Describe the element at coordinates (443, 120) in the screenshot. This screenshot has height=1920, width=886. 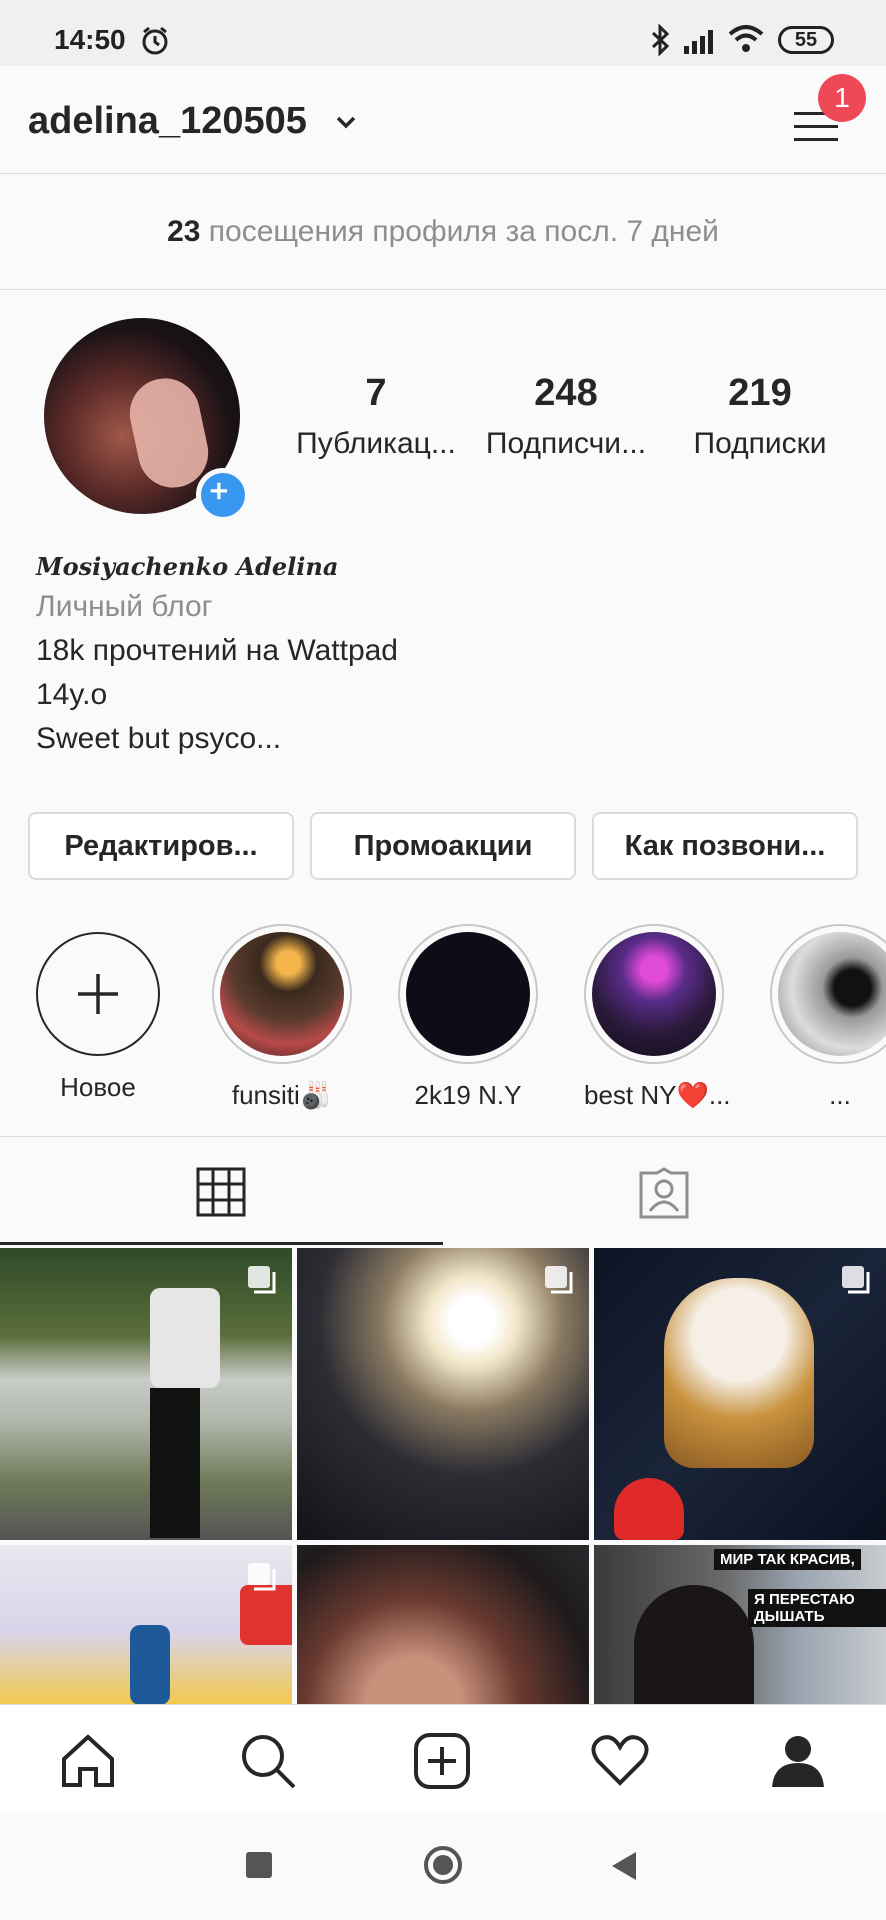
I see `profile-header: adelina_120505 1` at that location.